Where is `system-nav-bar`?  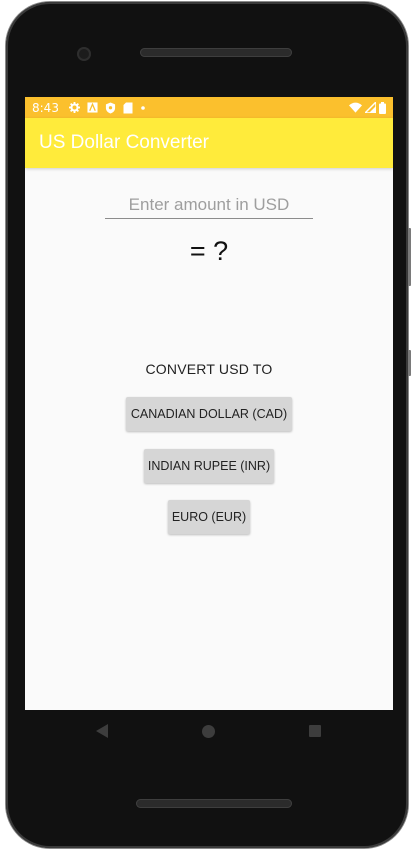 system-nav-bar is located at coordinates (209, 732).